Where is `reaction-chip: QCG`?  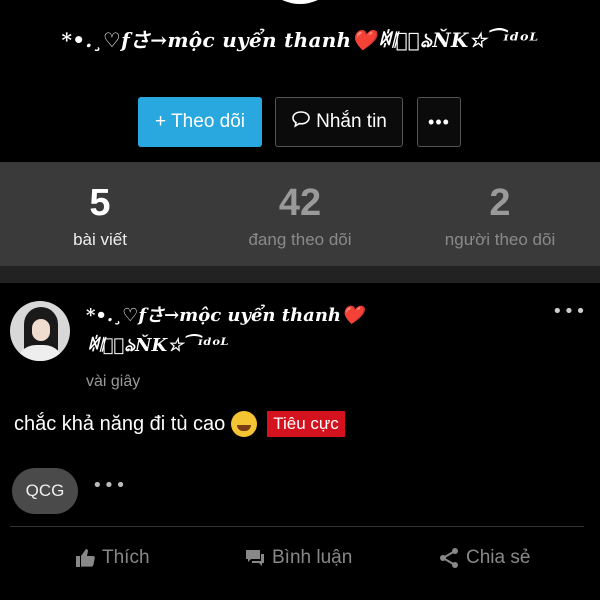 reaction-chip: QCG is located at coordinates (45, 491).